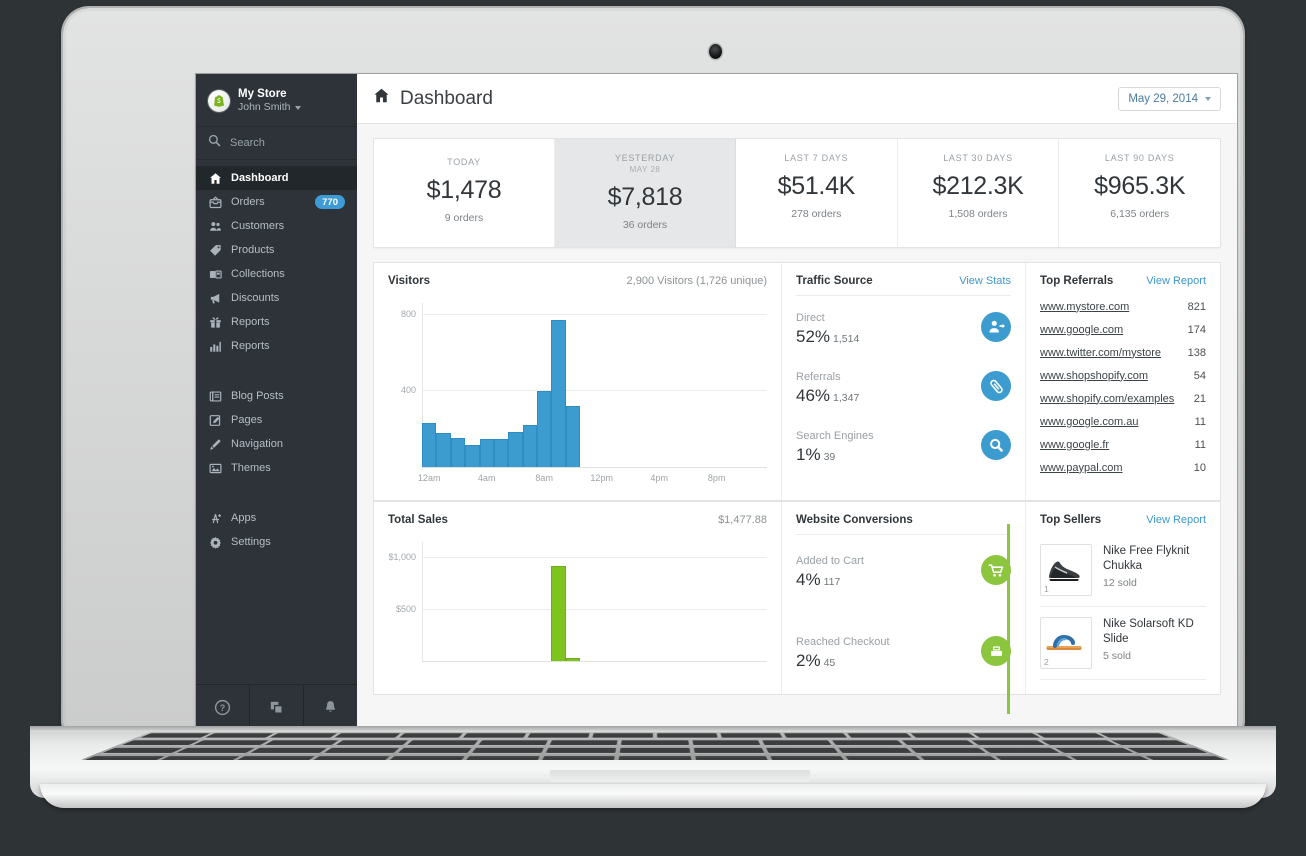 This screenshot has width=1306, height=856. What do you see at coordinates (223, 707) in the screenshot?
I see `help-icon: ?` at bounding box center [223, 707].